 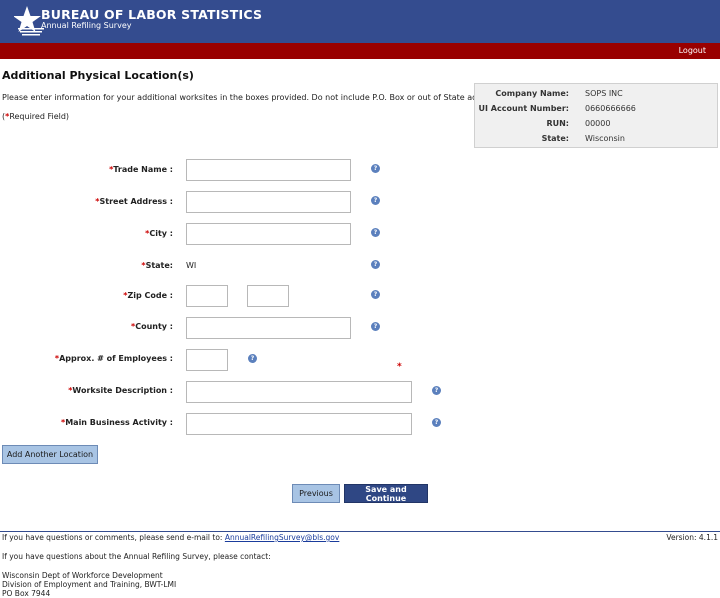 What do you see at coordinates (268, 296) in the screenshot?
I see `zip-extension-input` at bounding box center [268, 296].